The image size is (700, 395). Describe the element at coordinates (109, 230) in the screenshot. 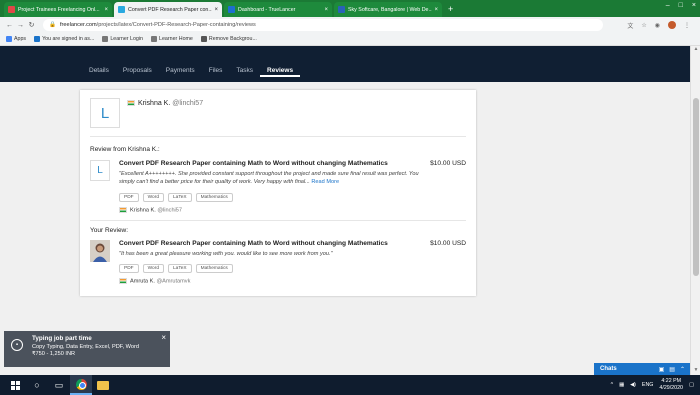

I see `your-review-heading: Your Review:` at that location.